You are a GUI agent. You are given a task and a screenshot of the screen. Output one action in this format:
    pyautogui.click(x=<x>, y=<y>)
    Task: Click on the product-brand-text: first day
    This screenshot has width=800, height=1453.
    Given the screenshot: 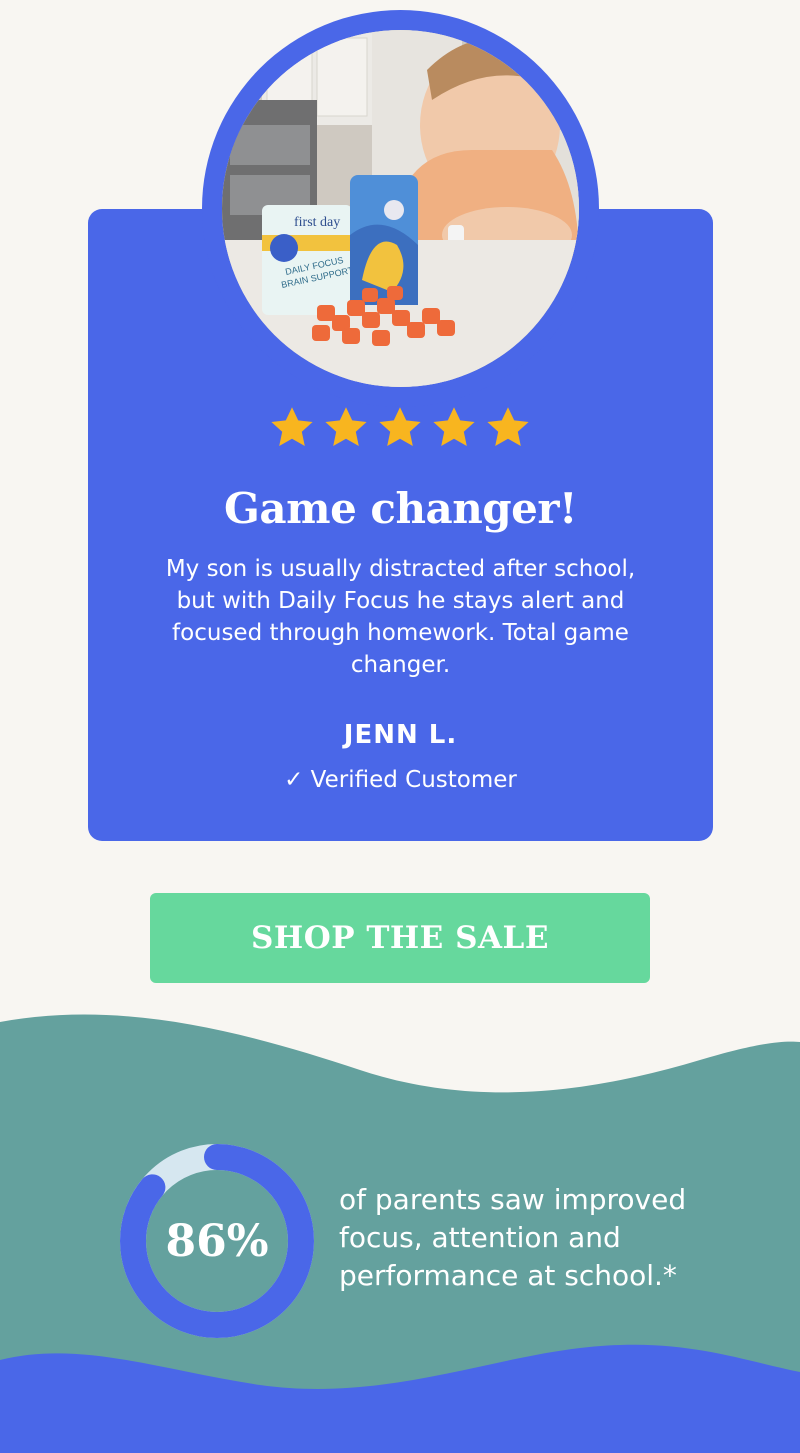 What is the action you would take?
    pyautogui.click(x=317, y=222)
    